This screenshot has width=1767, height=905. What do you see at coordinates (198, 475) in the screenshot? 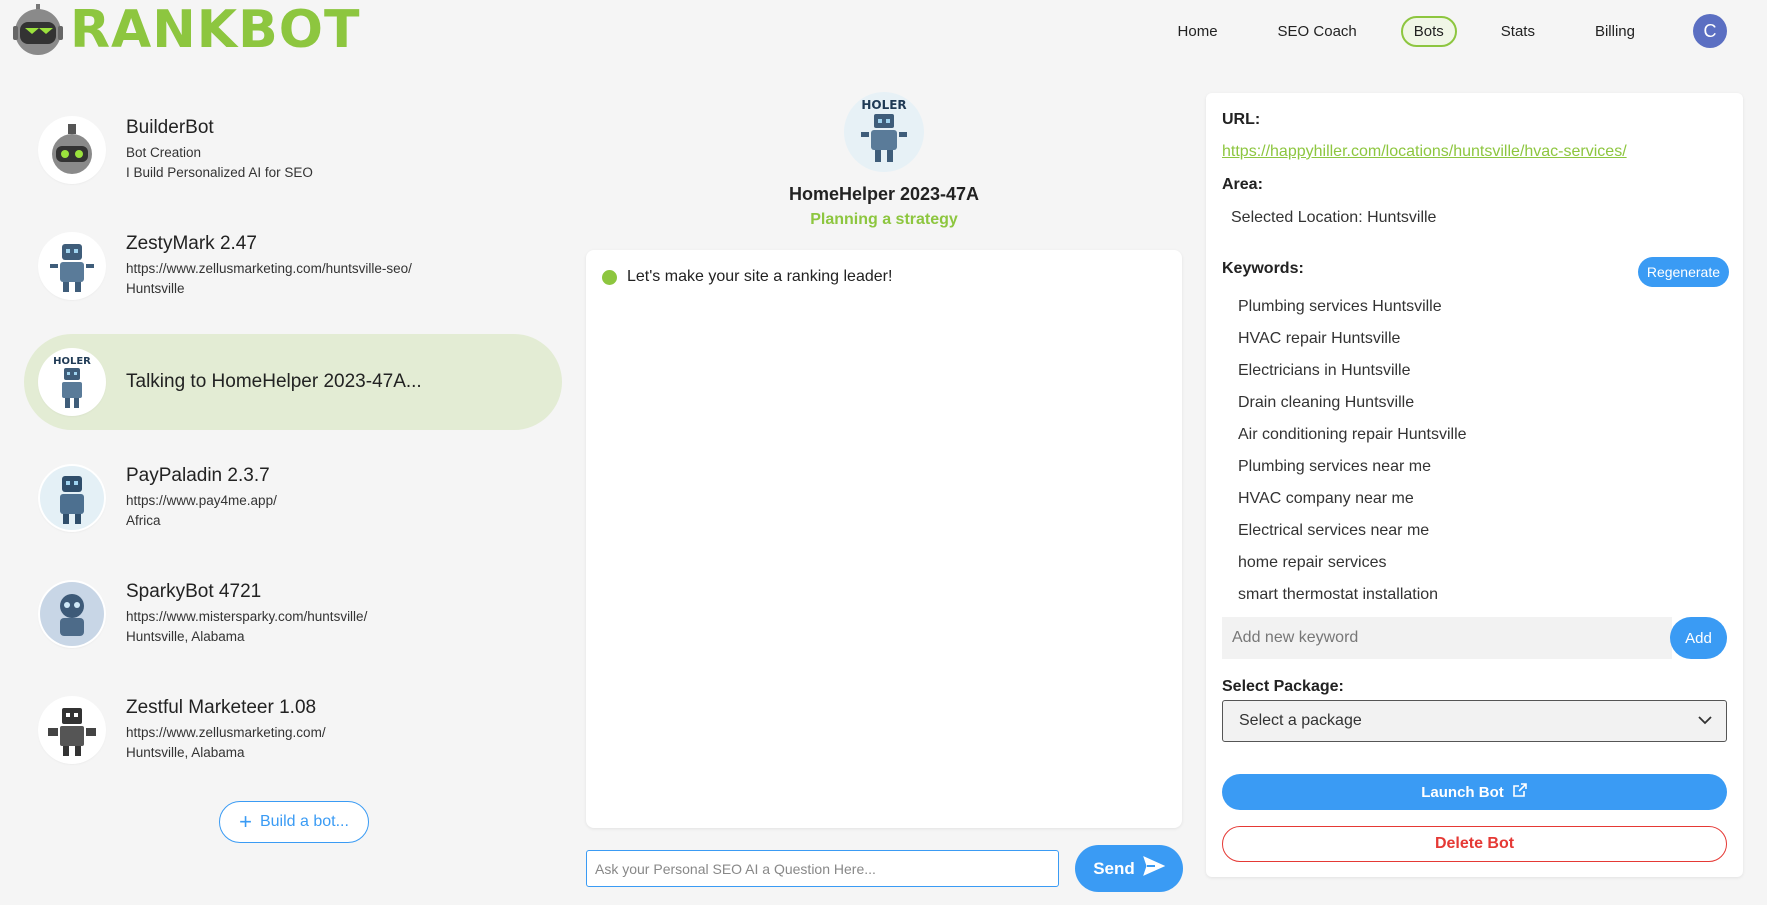
I see `bot-name: PayPaladin 2.3.7` at bounding box center [198, 475].